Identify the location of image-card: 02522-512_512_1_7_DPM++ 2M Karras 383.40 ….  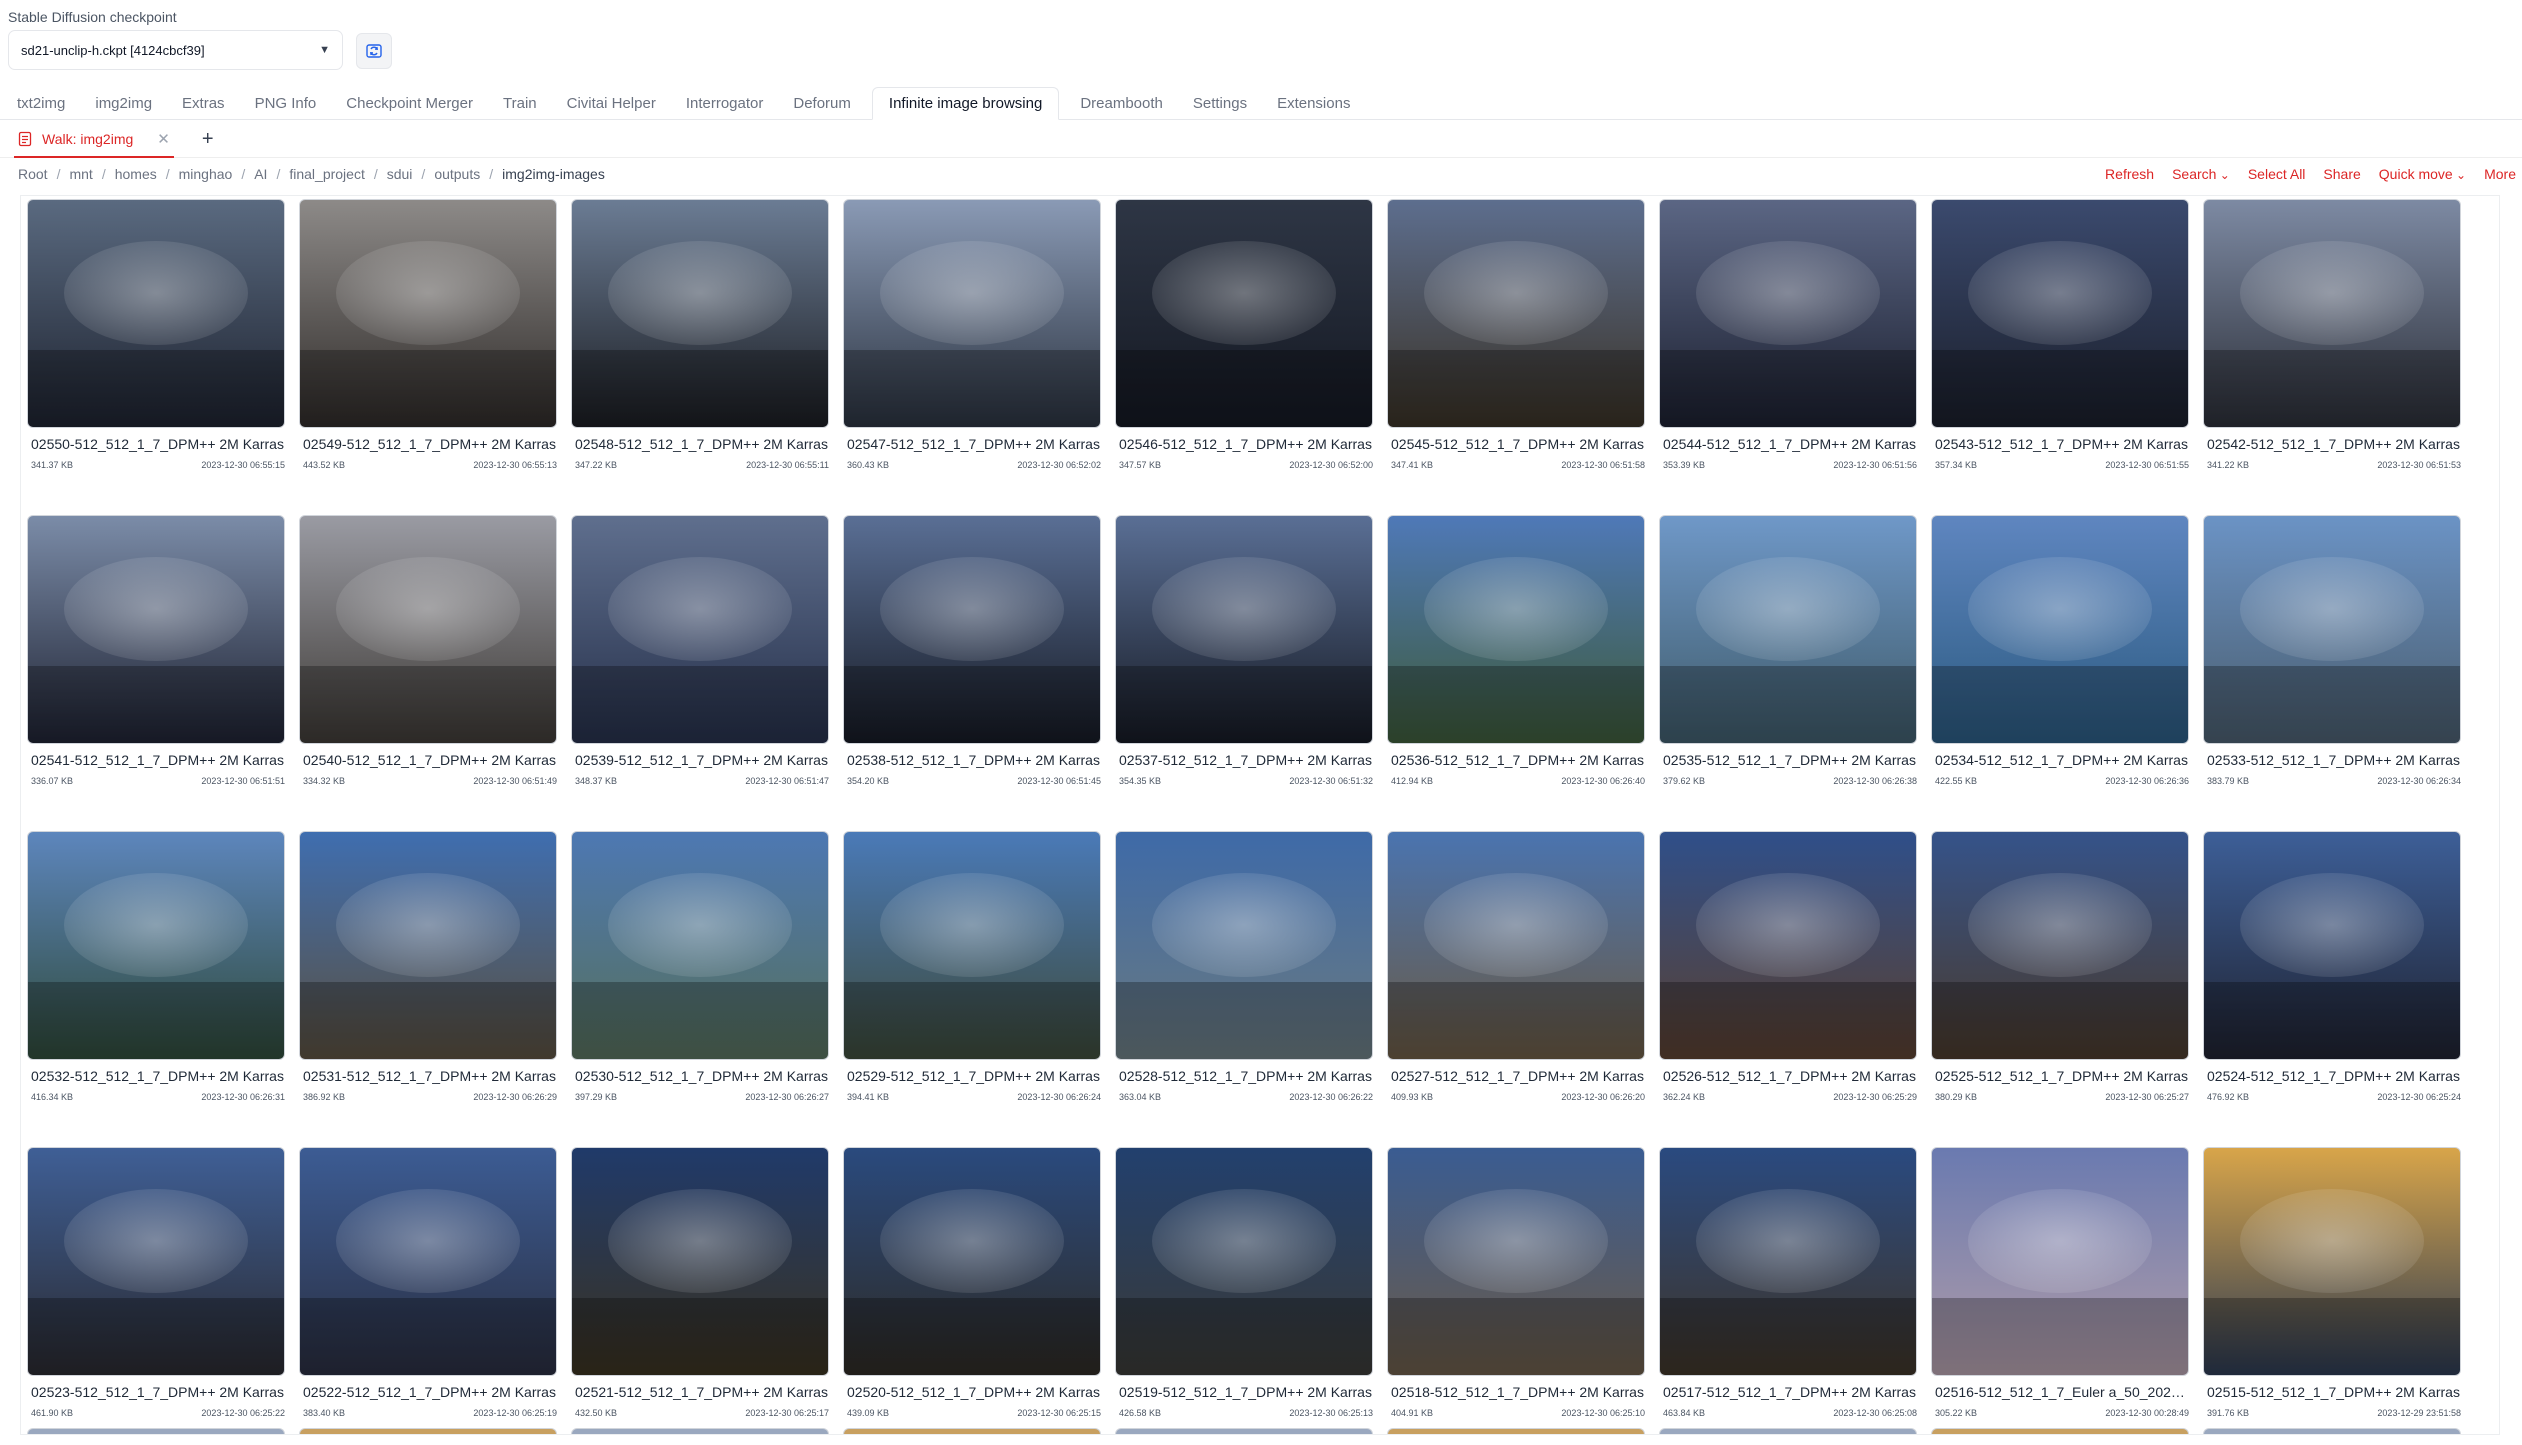
(428, 1293).